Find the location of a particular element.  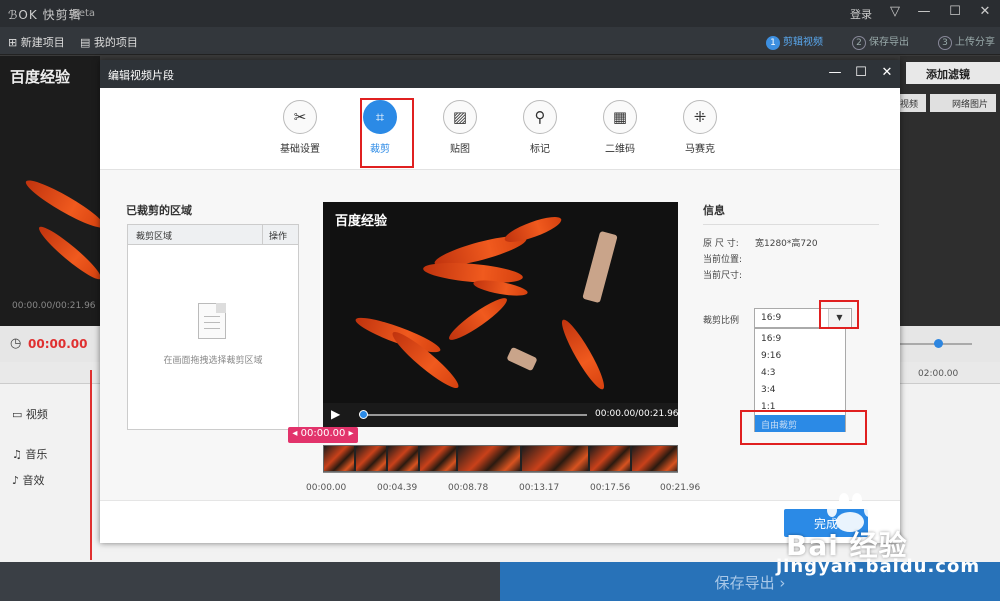

tab-qrcode: ▦ 二维码 is located at coordinates (620, 127).